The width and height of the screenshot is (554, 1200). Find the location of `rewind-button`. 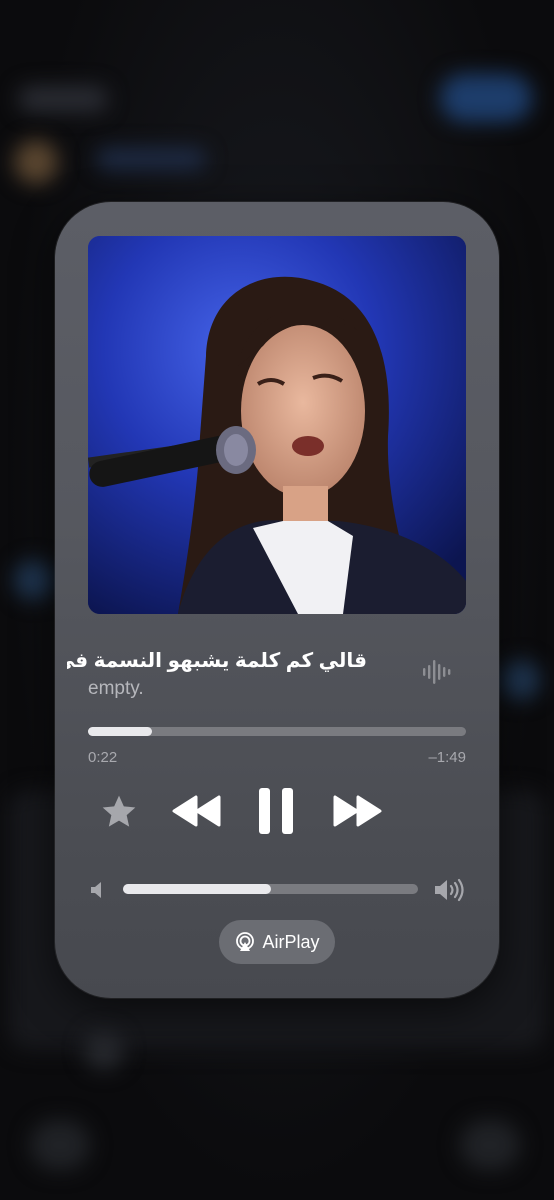

rewind-button is located at coordinates (197, 811).